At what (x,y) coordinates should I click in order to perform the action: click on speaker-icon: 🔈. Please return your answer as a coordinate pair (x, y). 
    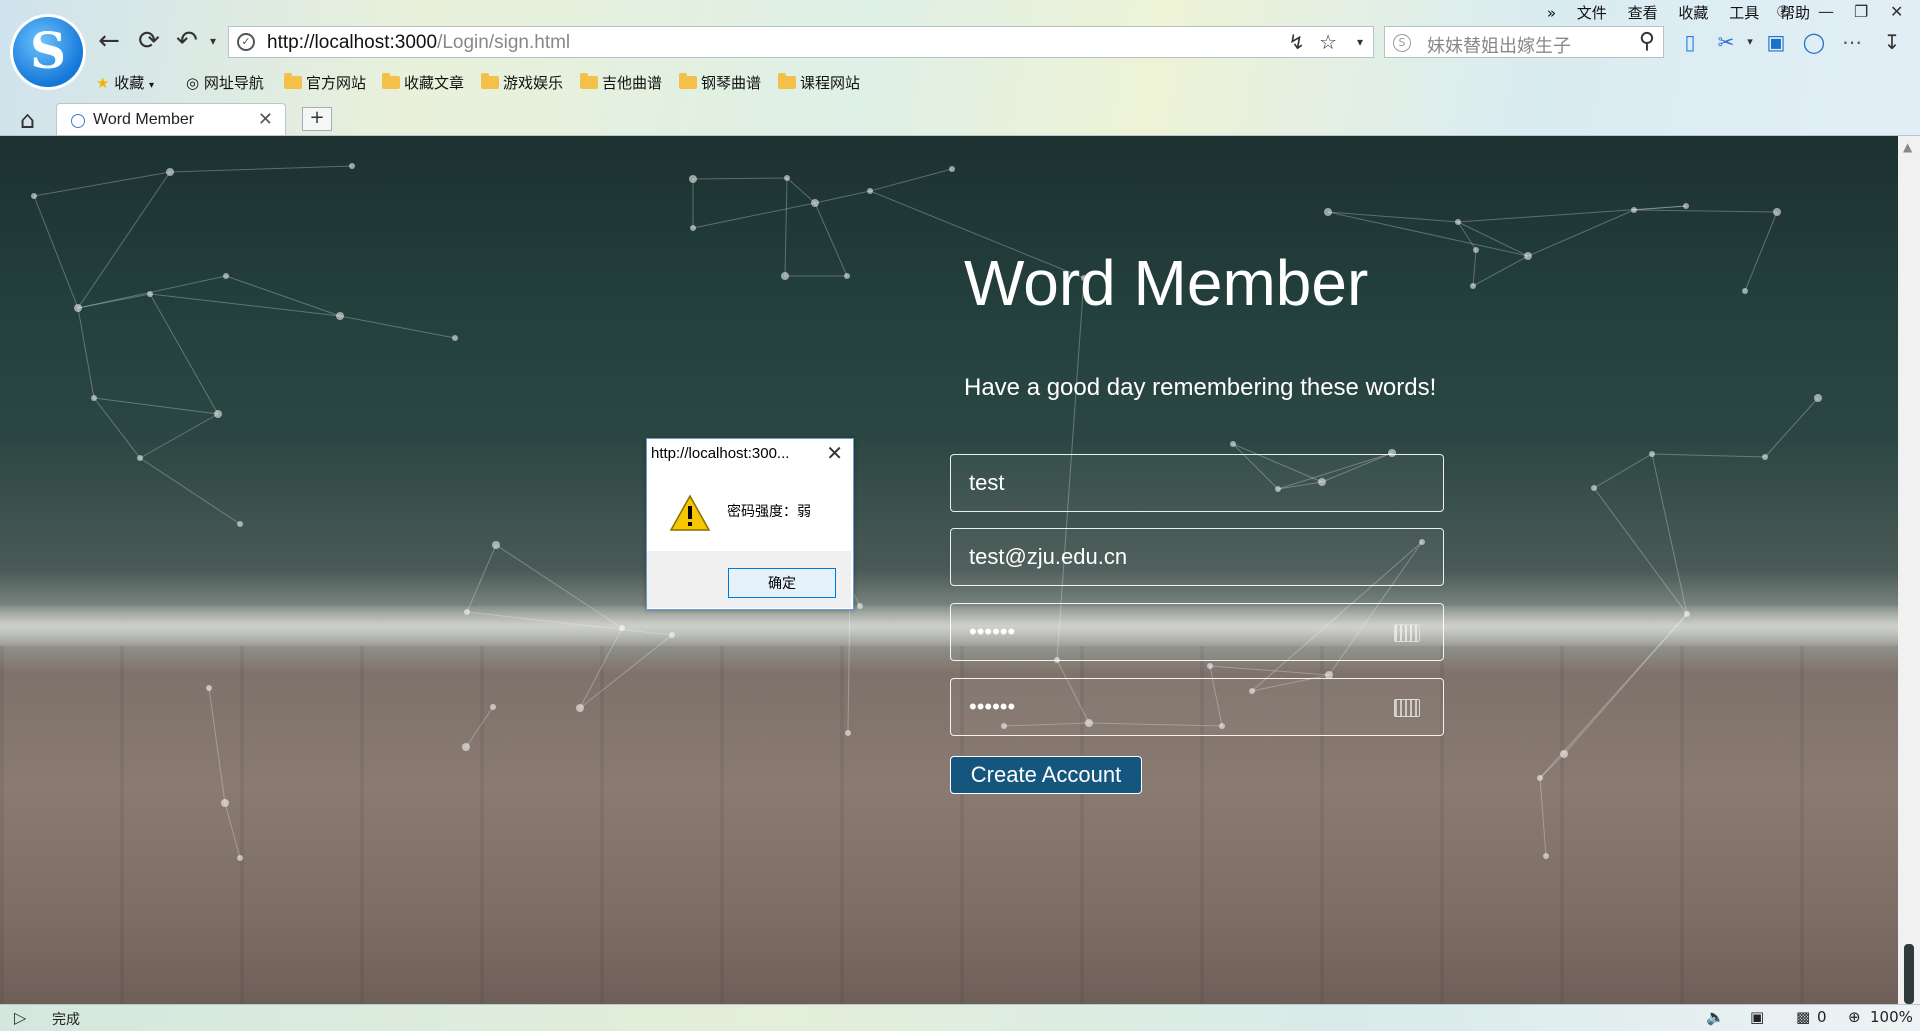
    Looking at the image, I should click on (1715, 1017).